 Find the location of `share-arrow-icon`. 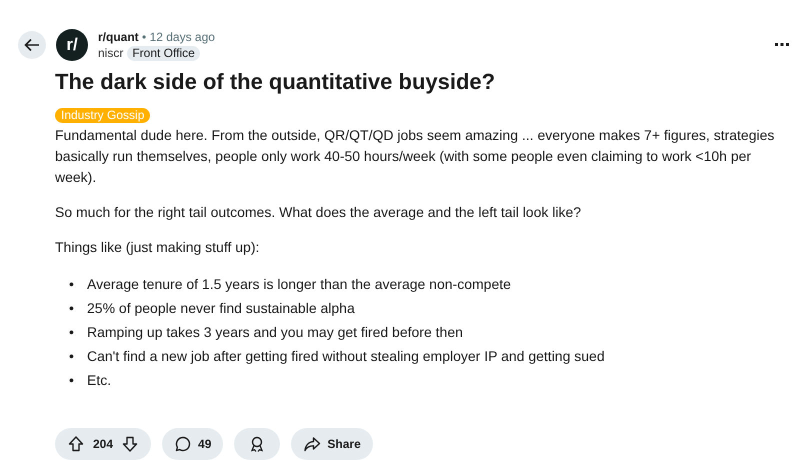

share-arrow-icon is located at coordinates (312, 444).